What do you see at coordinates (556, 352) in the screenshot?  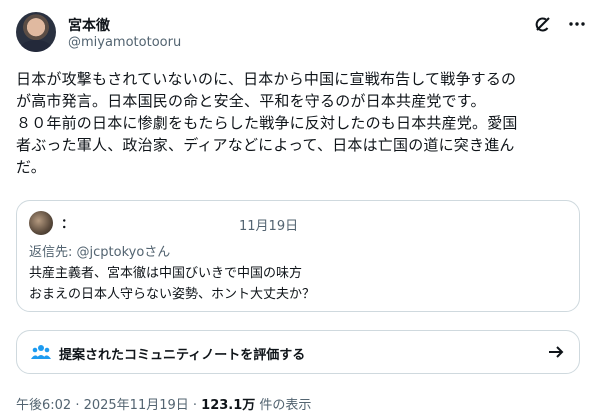 I see `arrow-right-icon` at bounding box center [556, 352].